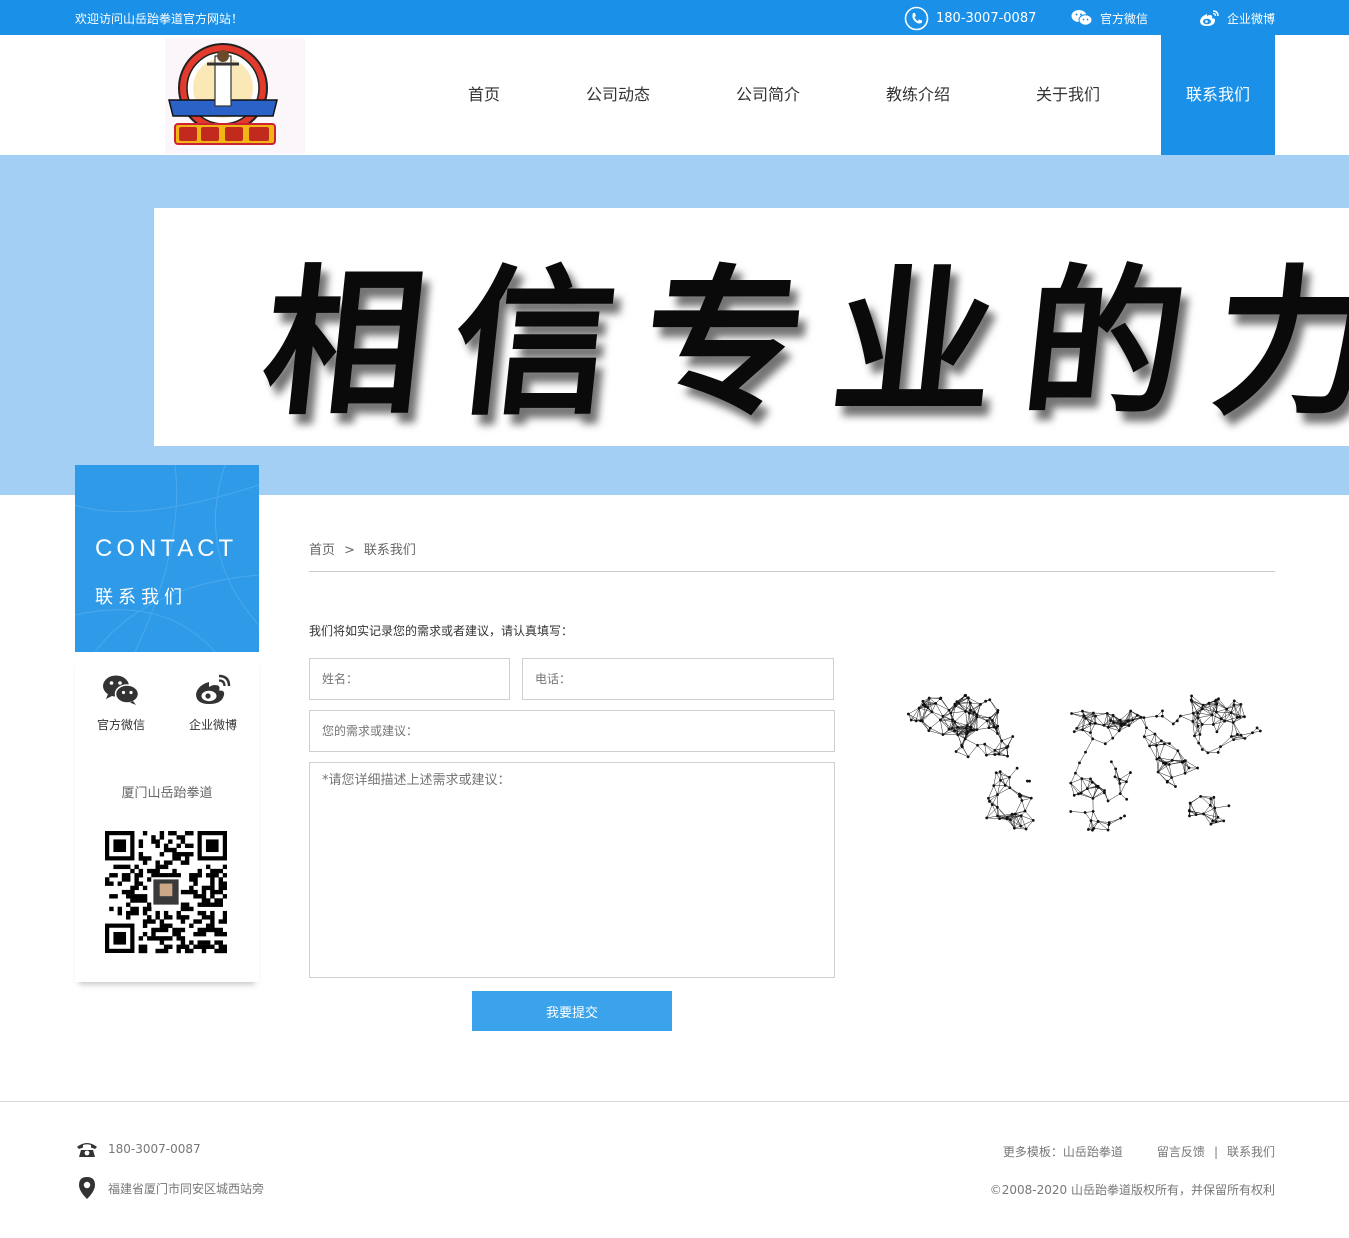  What do you see at coordinates (212, 725) in the screenshot?
I see `sidebar-weibo-label: 企业微博` at bounding box center [212, 725].